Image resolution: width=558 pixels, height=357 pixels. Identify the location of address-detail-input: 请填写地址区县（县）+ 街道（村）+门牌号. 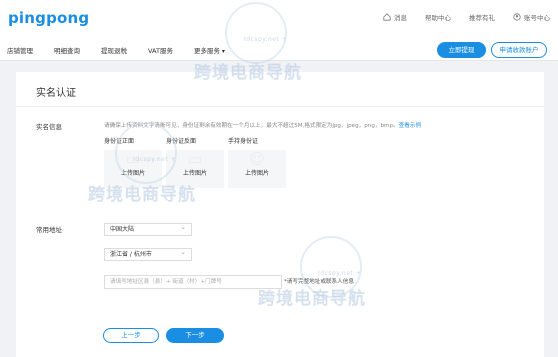
(193, 282).